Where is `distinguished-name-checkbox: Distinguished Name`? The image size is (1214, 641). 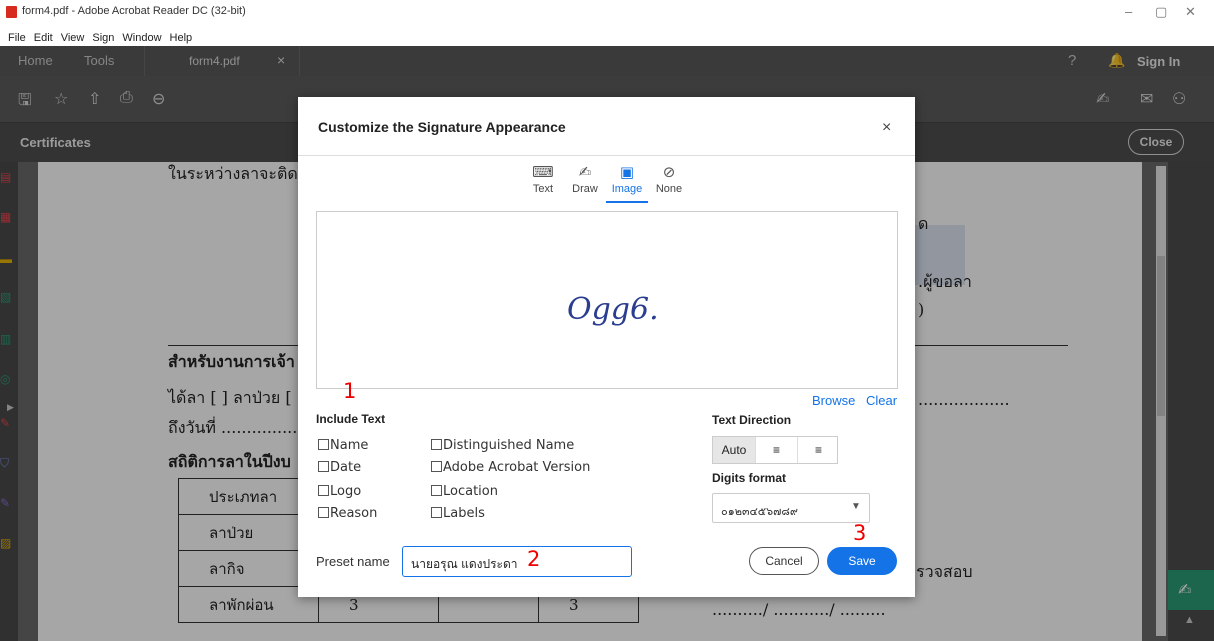
distinguished-name-checkbox: Distinguished Name is located at coordinates (502, 445).